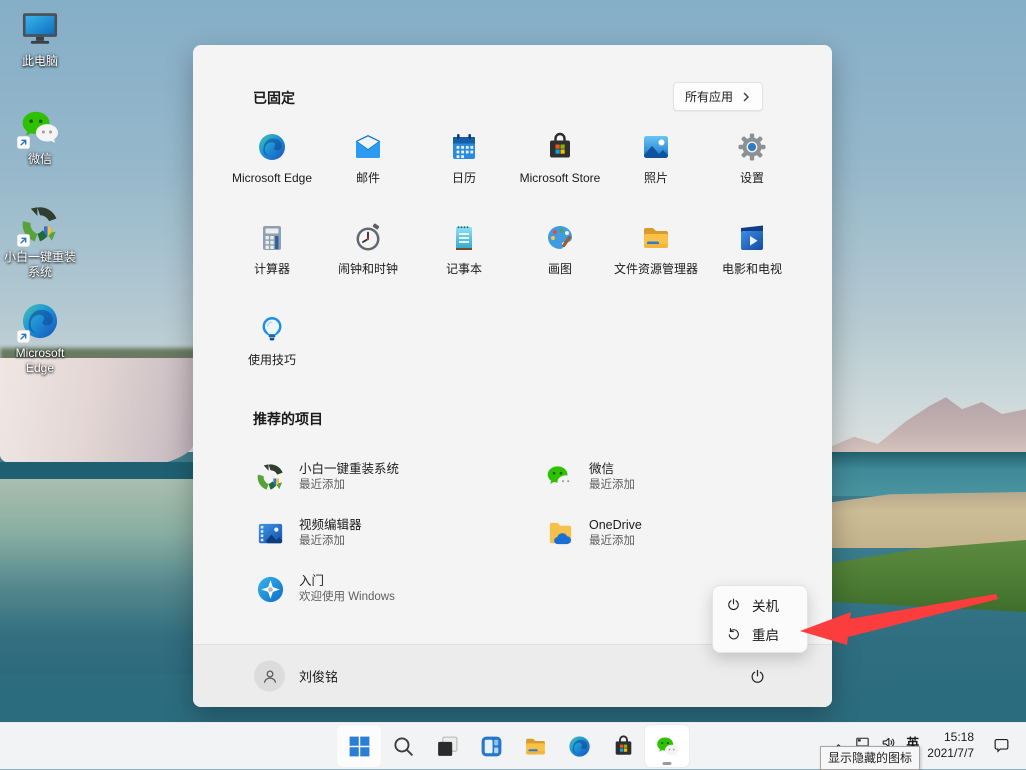 The width and height of the screenshot is (1026, 770). Describe the element at coordinates (368, 166) in the screenshot. I see `pinned-app-mail: 邮件` at that location.